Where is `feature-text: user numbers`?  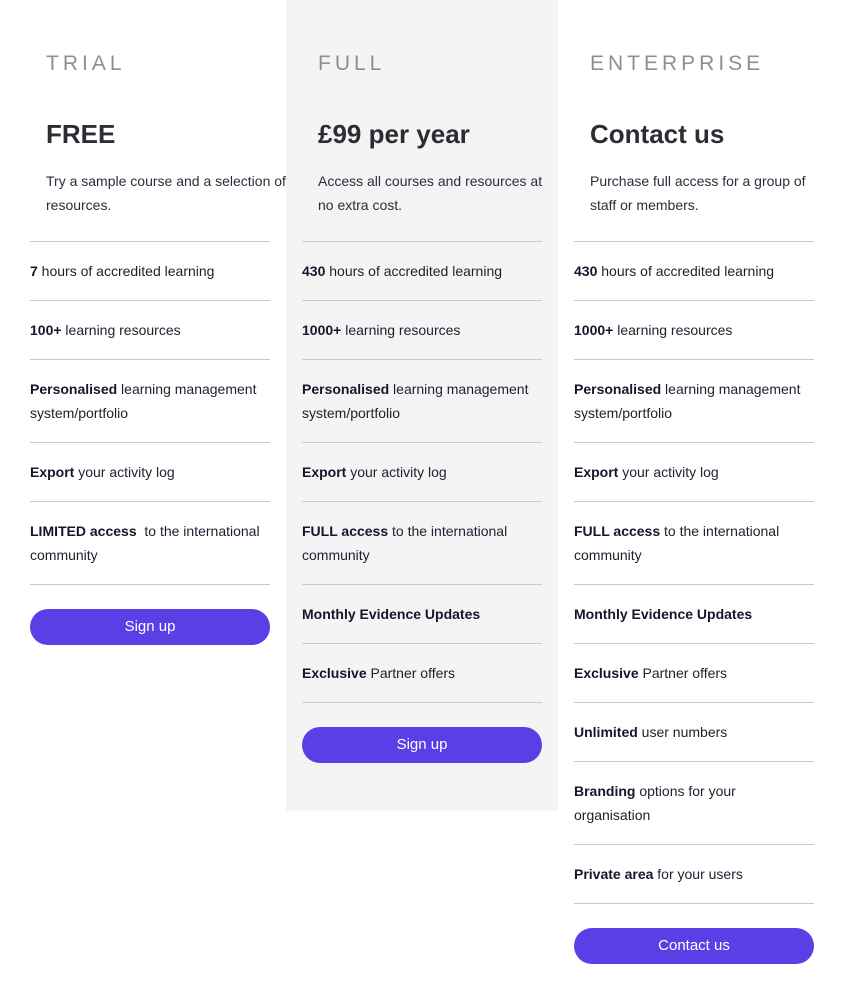 feature-text: user numbers is located at coordinates (682, 732).